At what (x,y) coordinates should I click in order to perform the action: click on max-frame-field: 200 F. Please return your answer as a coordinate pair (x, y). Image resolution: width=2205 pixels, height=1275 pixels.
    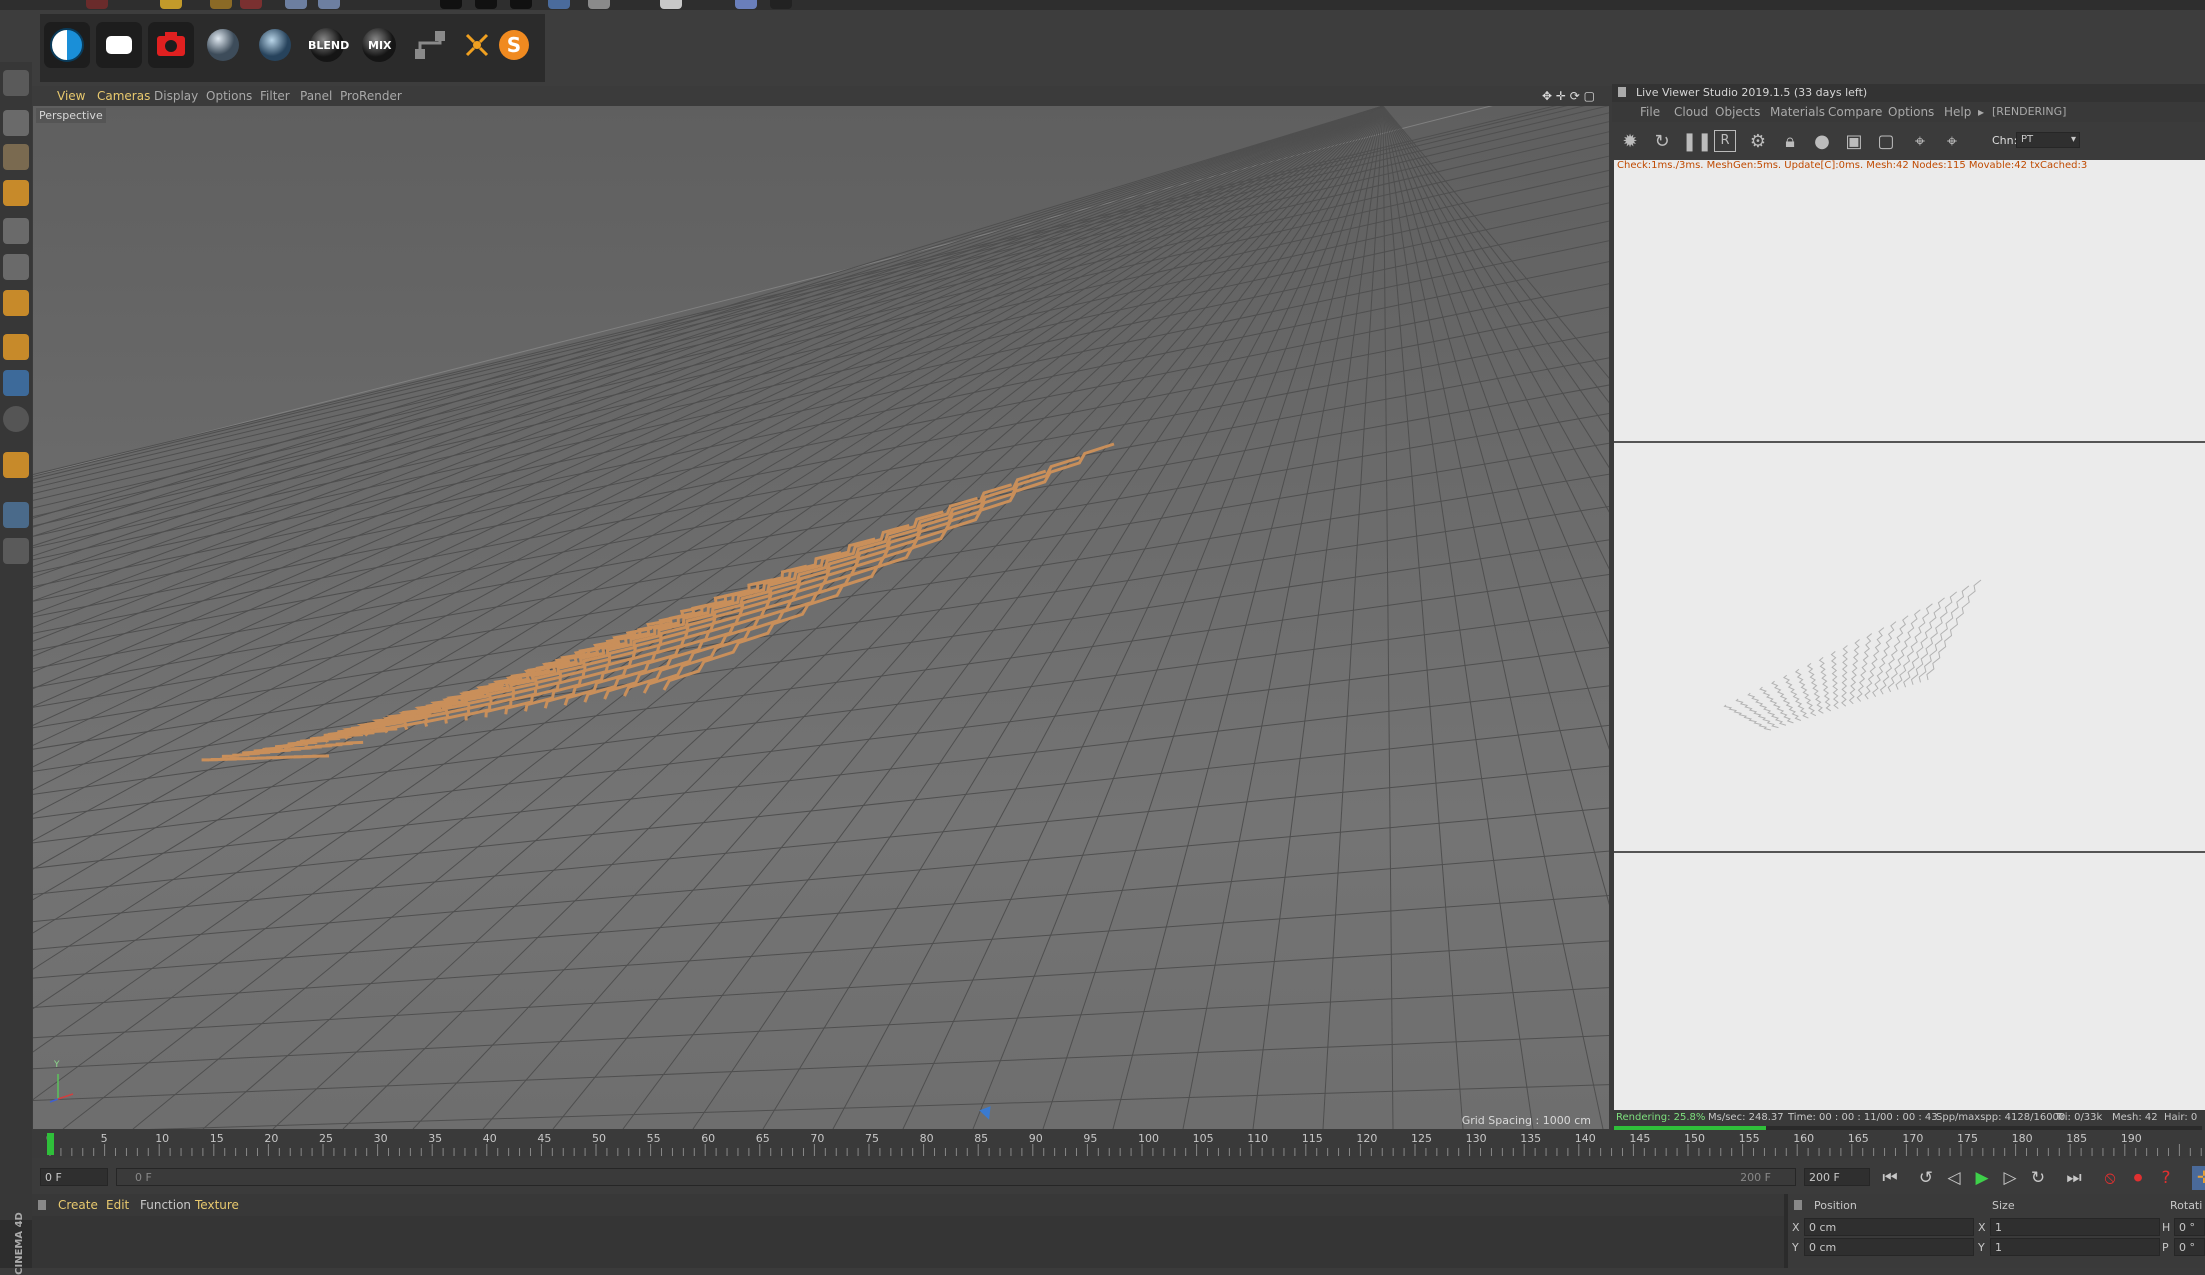
    Looking at the image, I should click on (1837, 1177).